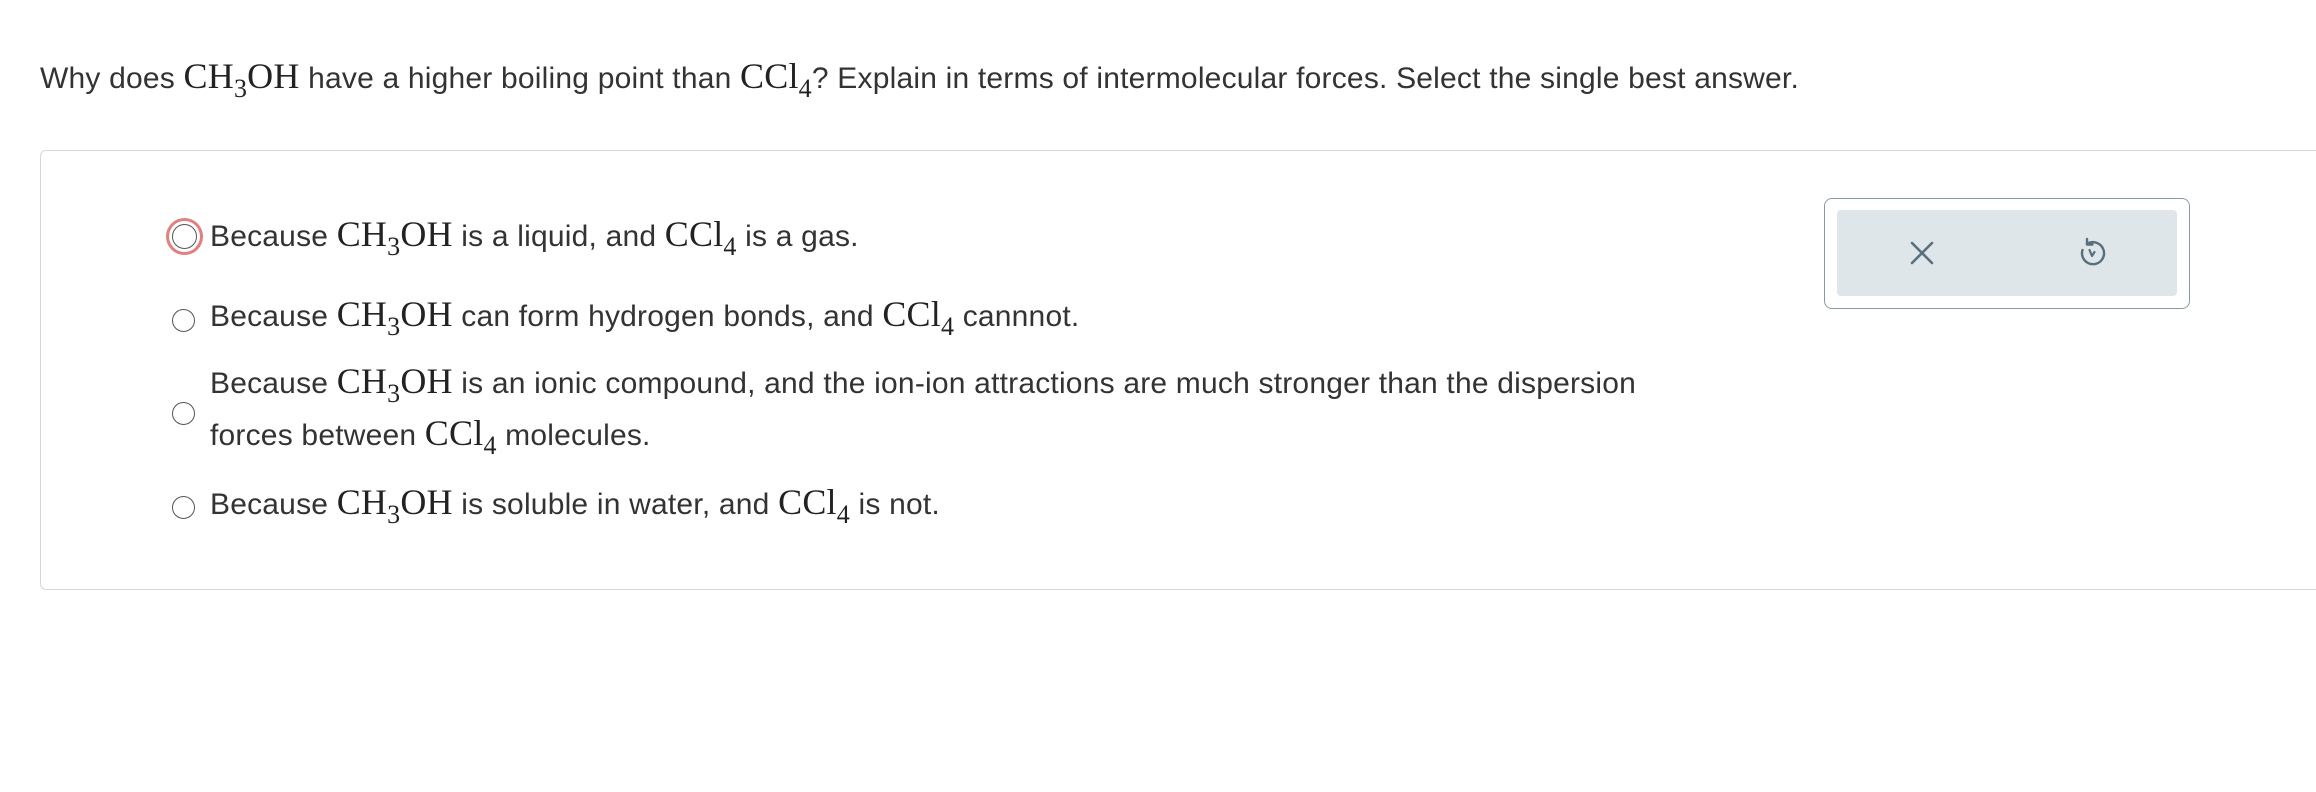  I want to click on toolbox-inner, so click(2007, 253).